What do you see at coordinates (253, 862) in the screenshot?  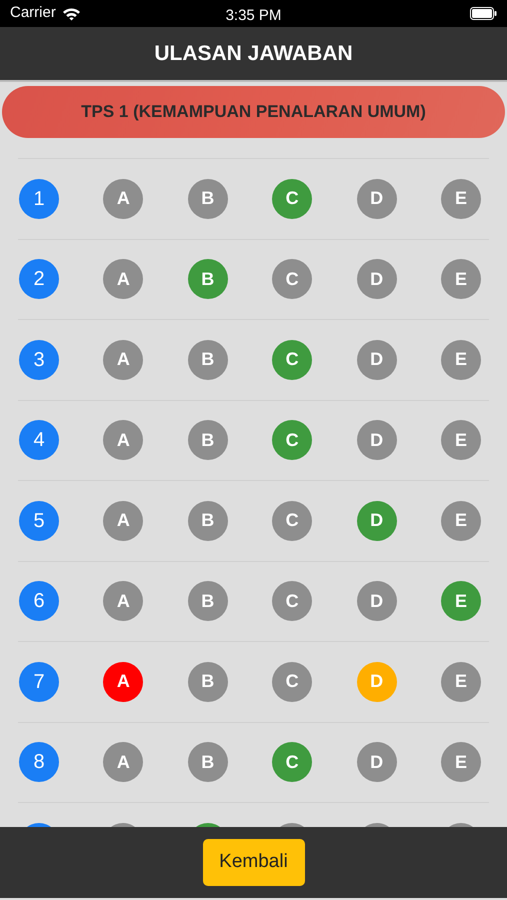 I see `back-button: Kembali` at bounding box center [253, 862].